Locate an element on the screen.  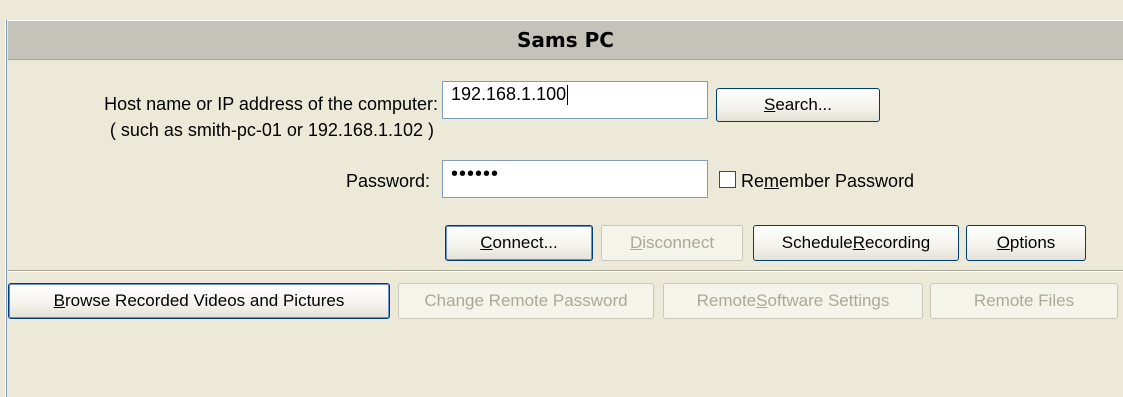
options-button: Options is located at coordinates (1026, 243).